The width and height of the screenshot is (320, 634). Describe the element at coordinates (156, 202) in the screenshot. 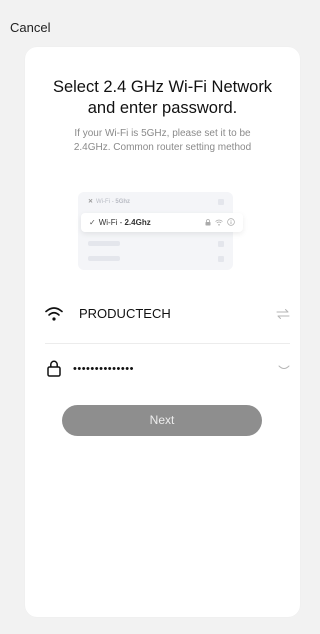

I see `illustration-row-5ghz: ✕ Wi-Fi - 5Ghz` at that location.